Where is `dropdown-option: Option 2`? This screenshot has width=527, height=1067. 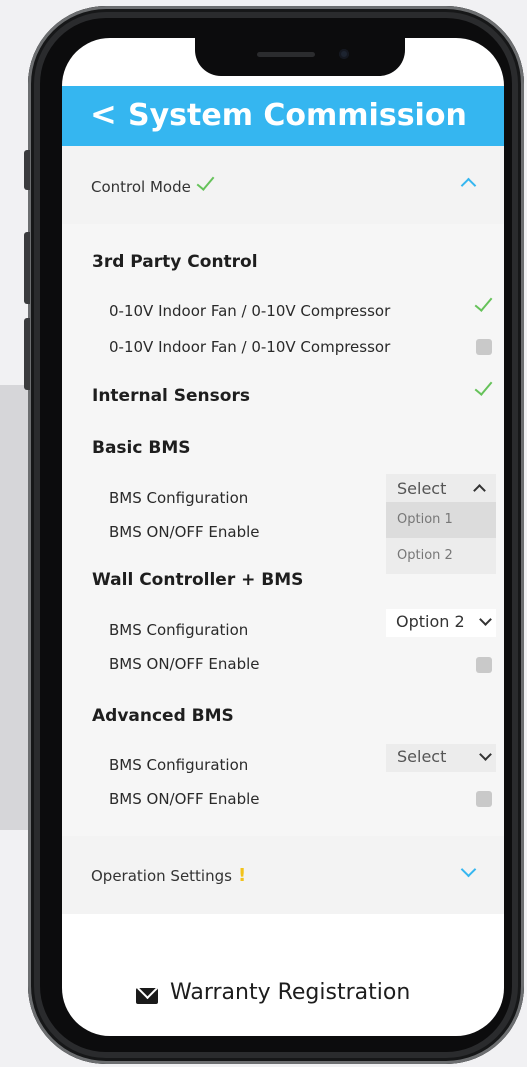
dropdown-option: Option 2 is located at coordinates (441, 556).